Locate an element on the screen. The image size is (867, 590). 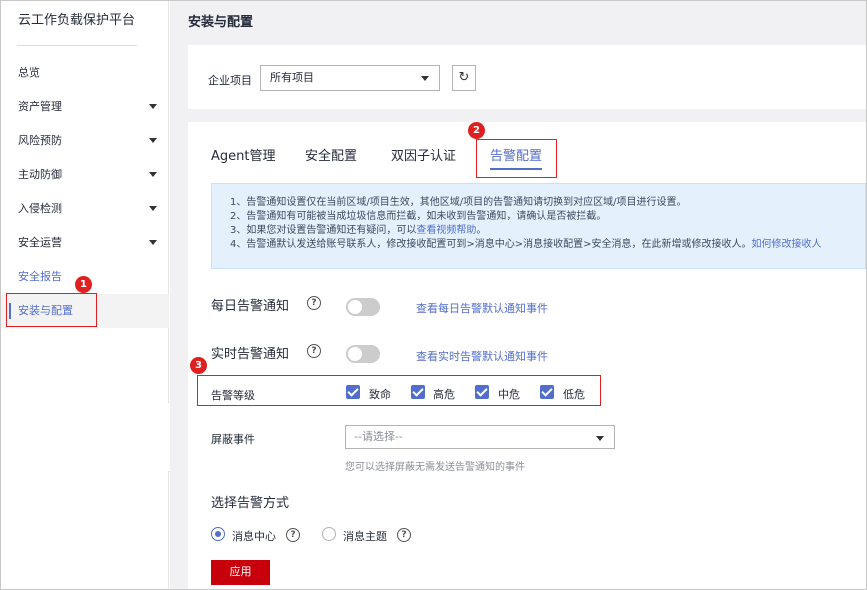
radio-label: 消息主题 is located at coordinates (365, 536).